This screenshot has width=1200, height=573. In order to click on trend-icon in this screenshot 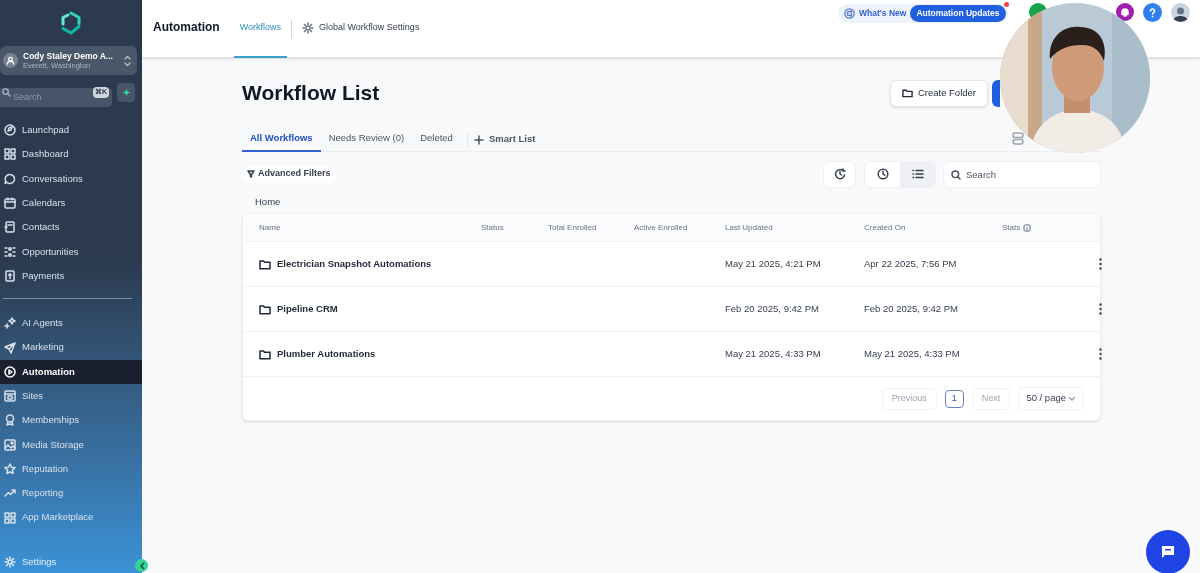, I will do `click(10, 493)`.